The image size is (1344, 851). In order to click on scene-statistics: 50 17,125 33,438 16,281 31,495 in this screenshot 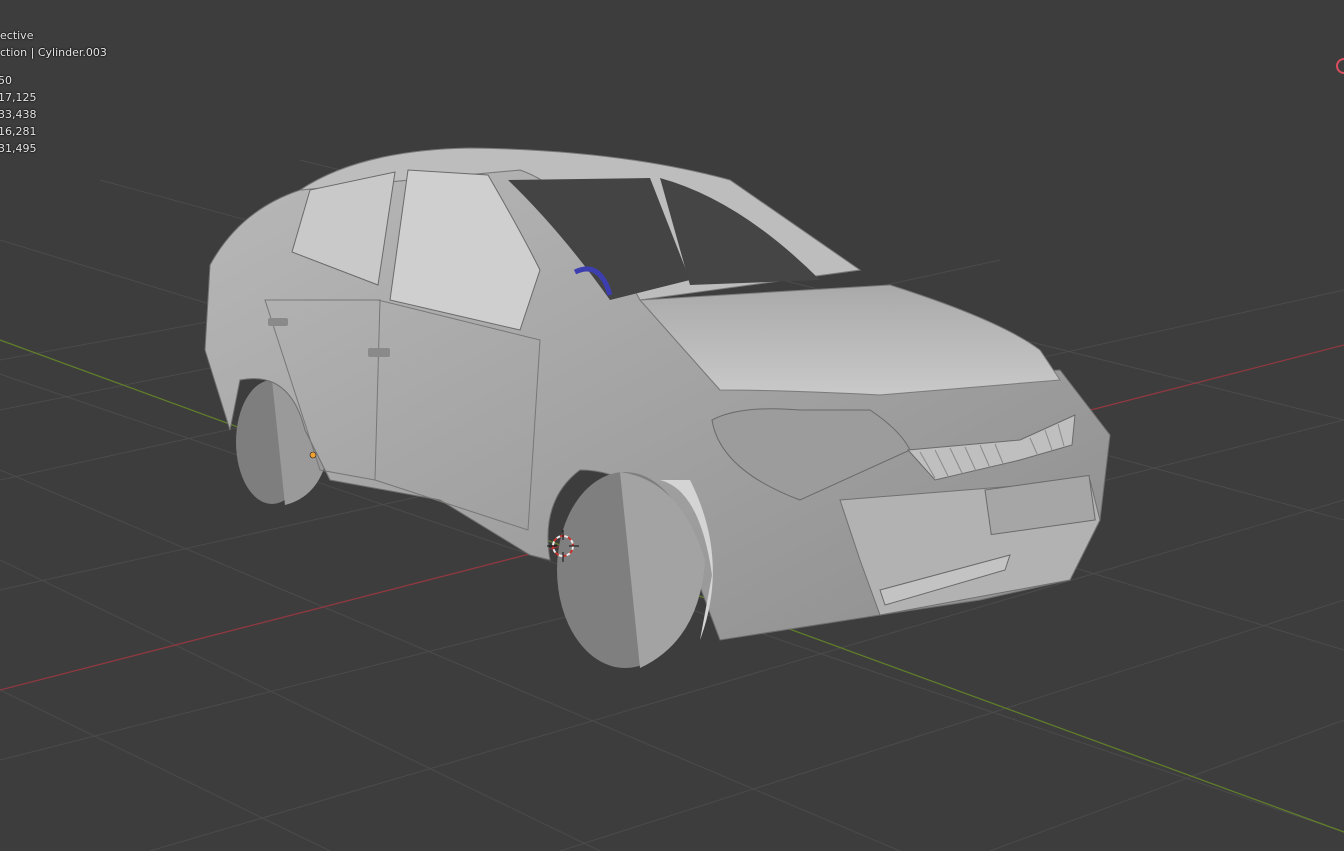, I will do `click(53, 114)`.